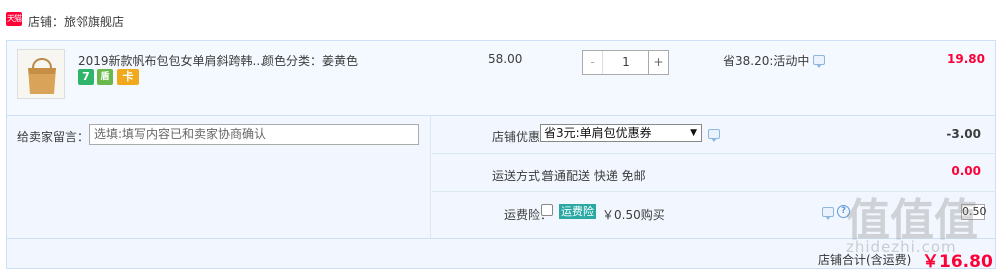 The width and height of the screenshot is (996, 269). What do you see at coordinates (577, 211) in the screenshot?
I see `insurance-badge: 运费险` at bounding box center [577, 211].